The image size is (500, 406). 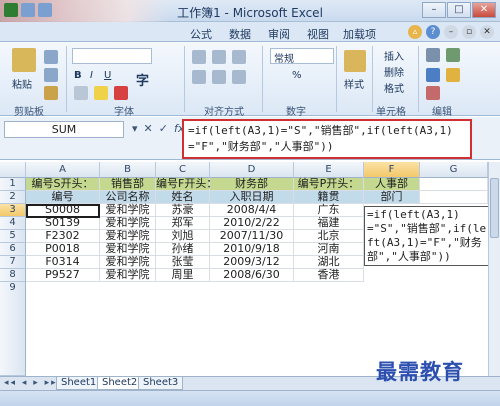 I want to click on cell-f2: 部门, so click(x=392, y=197).